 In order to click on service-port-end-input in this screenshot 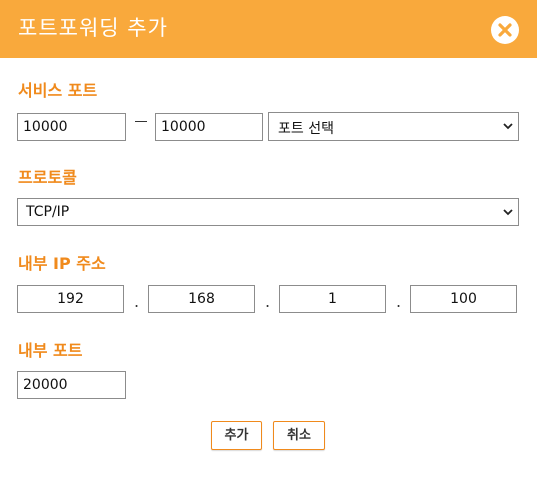, I will do `click(209, 127)`.